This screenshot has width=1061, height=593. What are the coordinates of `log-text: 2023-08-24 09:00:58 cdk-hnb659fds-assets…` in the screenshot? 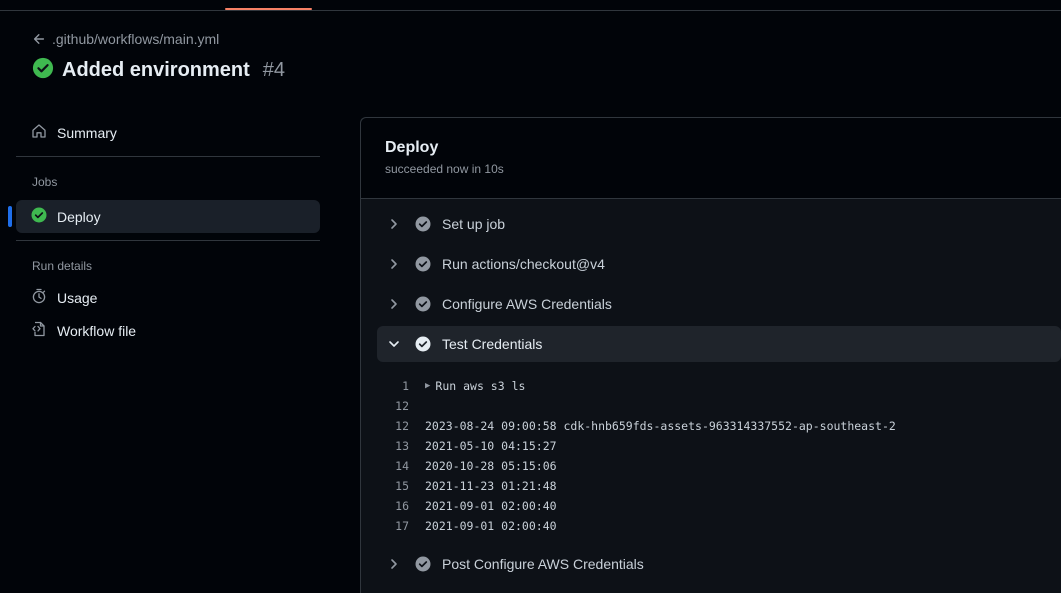 It's located at (660, 426).